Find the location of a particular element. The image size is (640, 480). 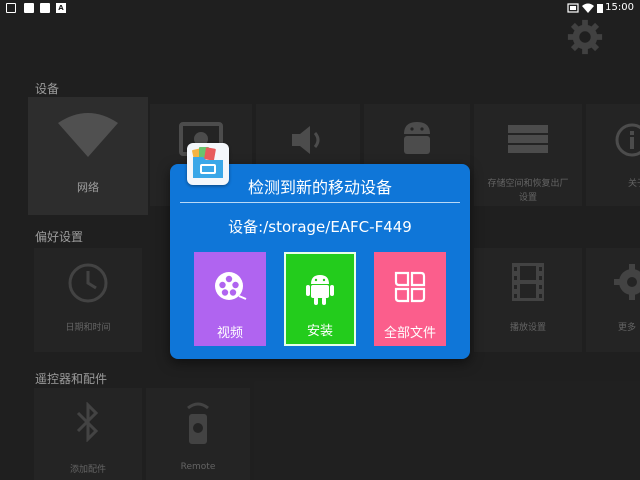

image-notification-icon is located at coordinates (11, 8).